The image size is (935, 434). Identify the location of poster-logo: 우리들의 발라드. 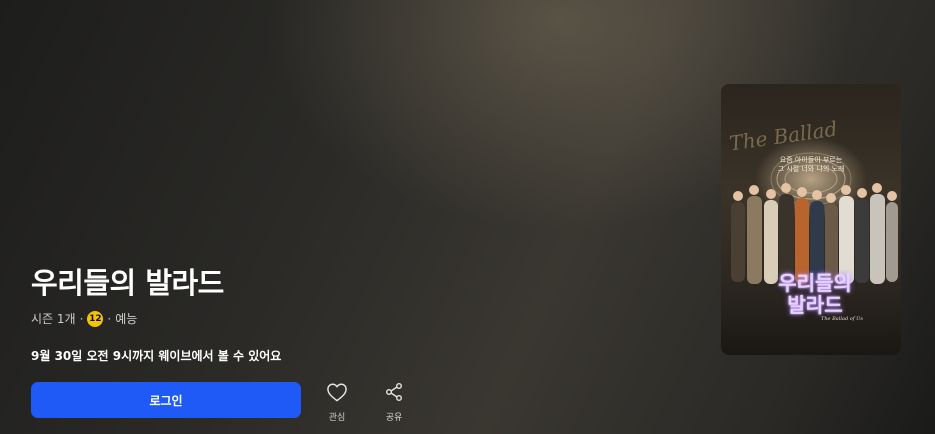
(815, 294).